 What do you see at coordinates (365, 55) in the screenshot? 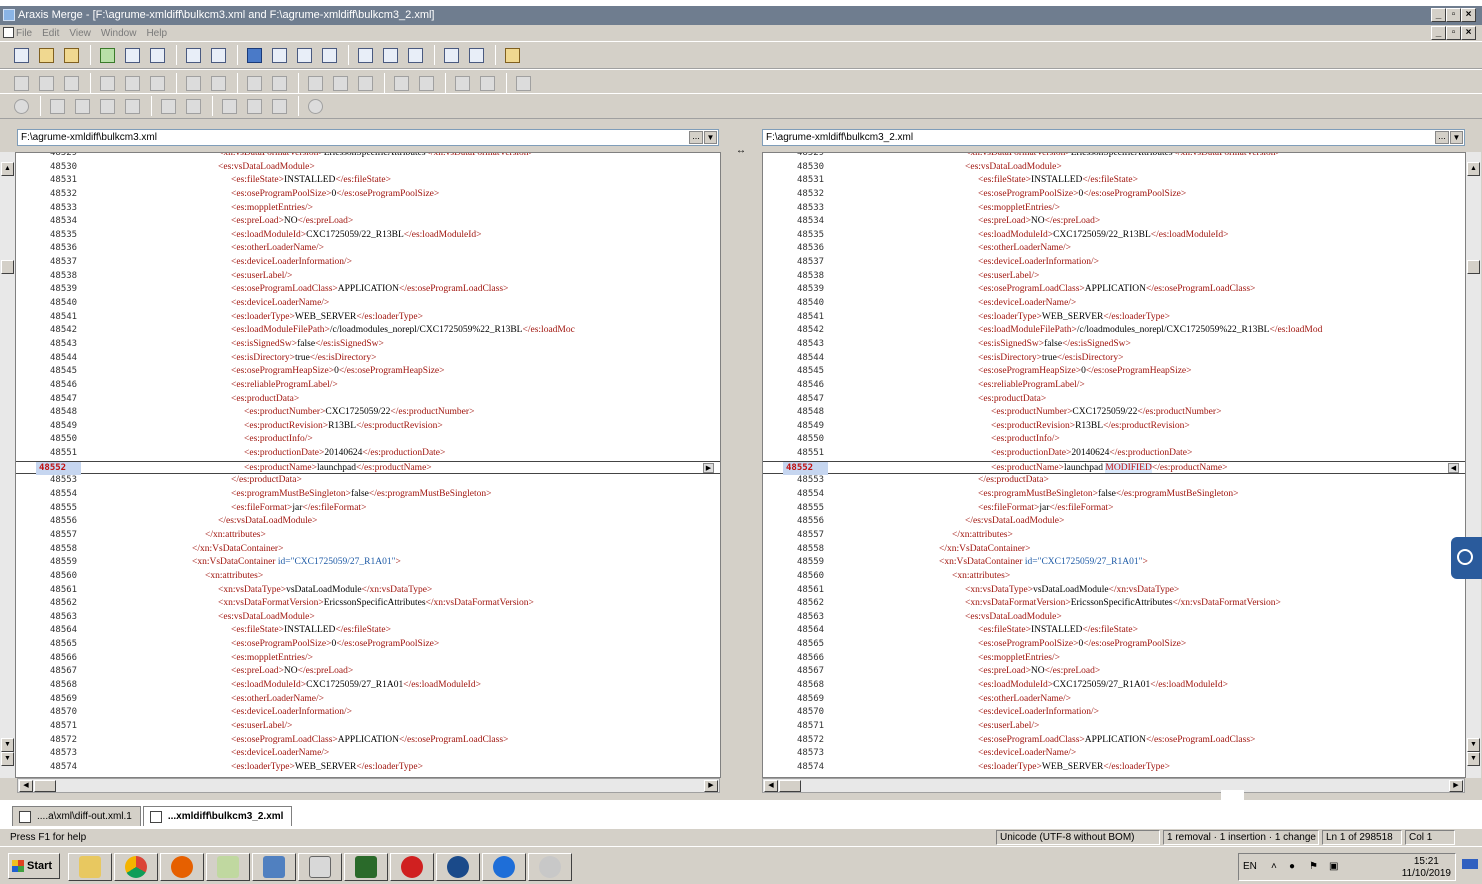
I see `summary-icon` at bounding box center [365, 55].